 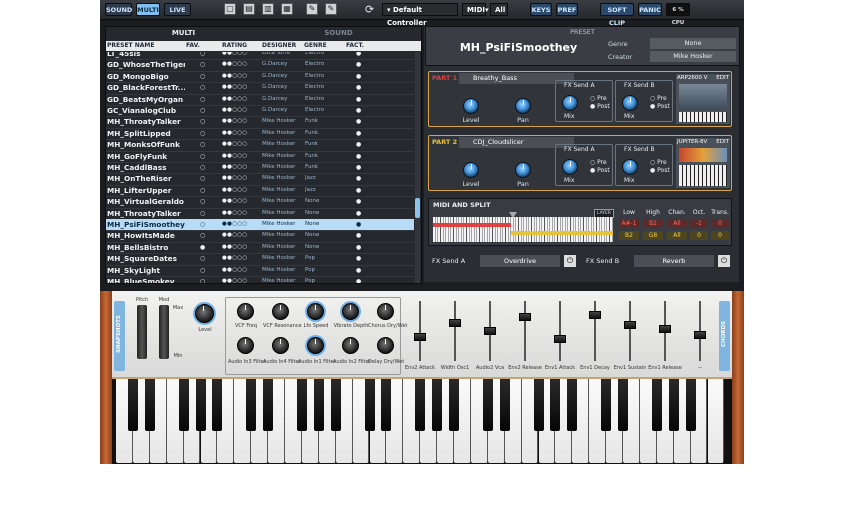 What do you see at coordinates (338, 33) in the screenshot?
I see `browser-tab-sound: SOUND` at bounding box center [338, 33].